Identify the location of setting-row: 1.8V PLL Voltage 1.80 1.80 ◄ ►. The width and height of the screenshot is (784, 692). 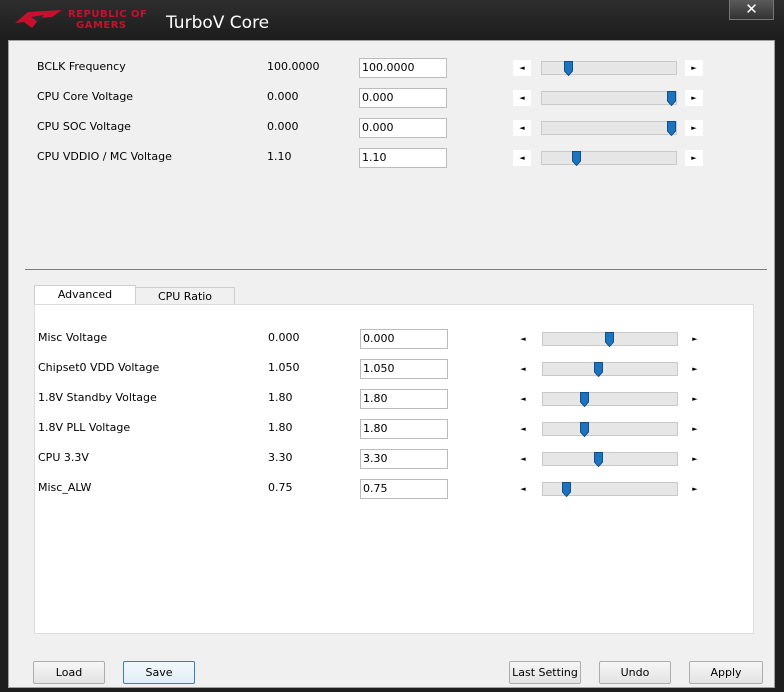
(392, 427).